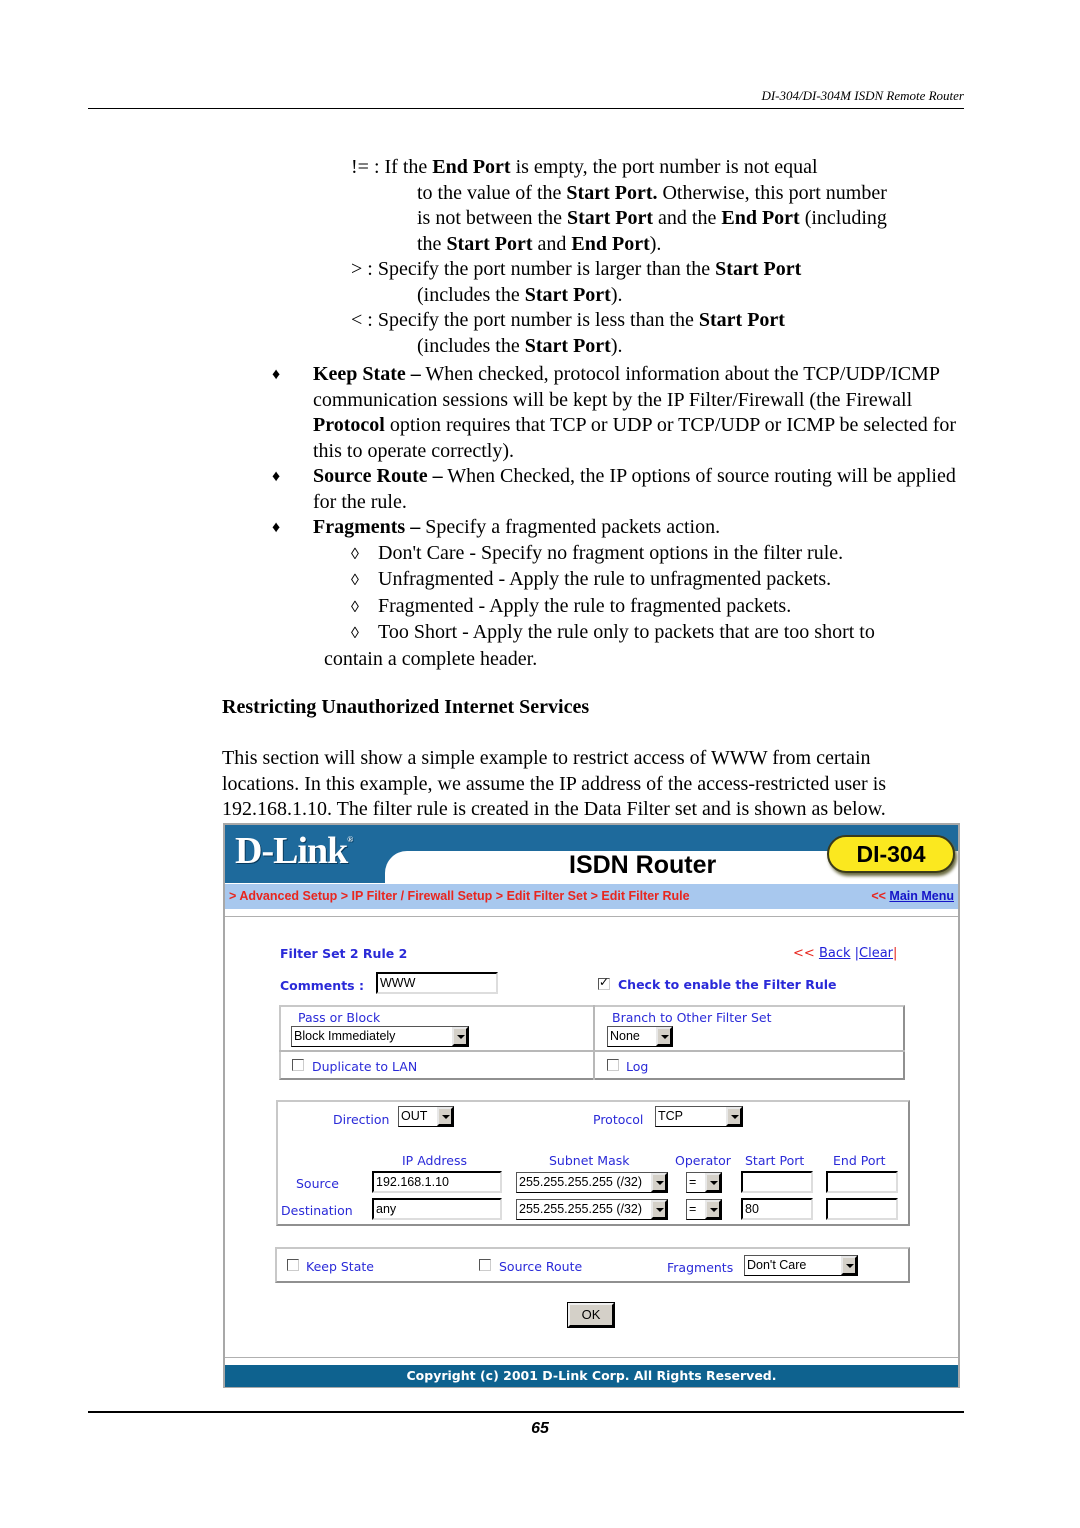  I want to click on source-mask-select: 255.255.255.255 (/32), so click(592, 1182).